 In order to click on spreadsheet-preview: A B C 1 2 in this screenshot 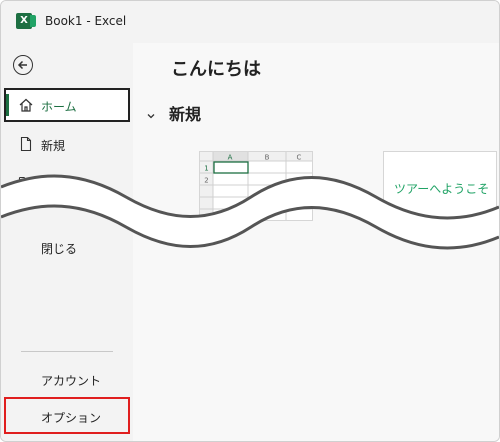, I will do `click(256, 186)`.